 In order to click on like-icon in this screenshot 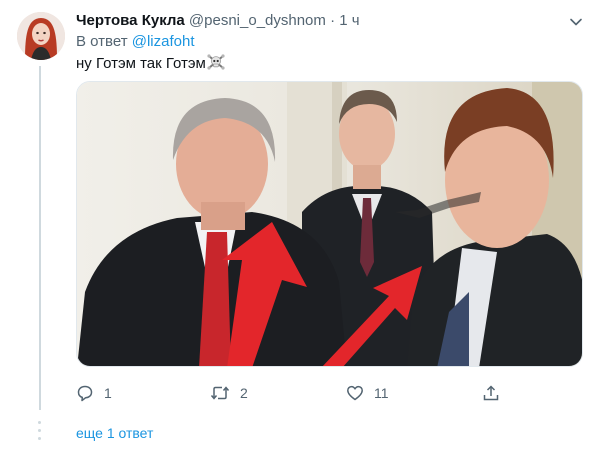, I will do `click(355, 393)`.